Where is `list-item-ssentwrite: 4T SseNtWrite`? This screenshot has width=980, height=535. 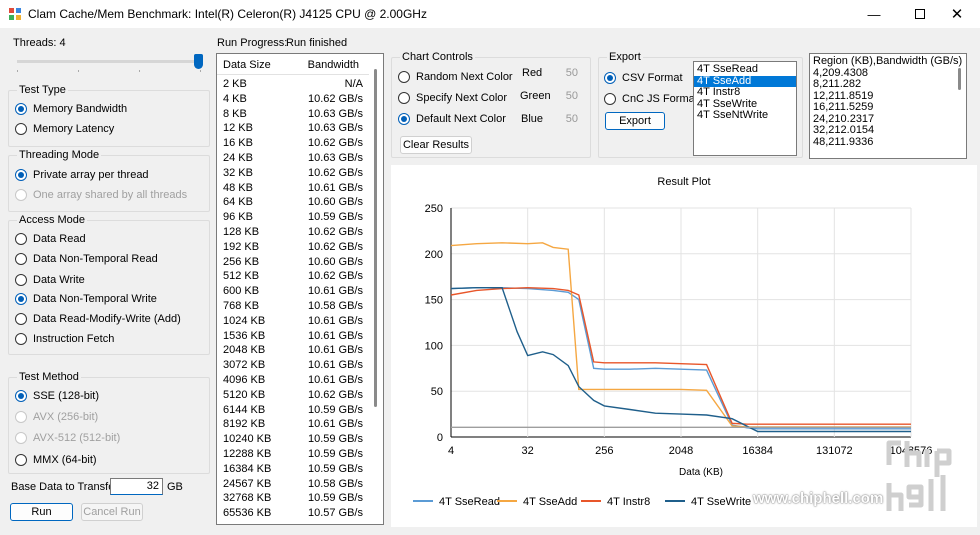
list-item-ssentwrite: 4T SseNtWrite is located at coordinates (745, 115).